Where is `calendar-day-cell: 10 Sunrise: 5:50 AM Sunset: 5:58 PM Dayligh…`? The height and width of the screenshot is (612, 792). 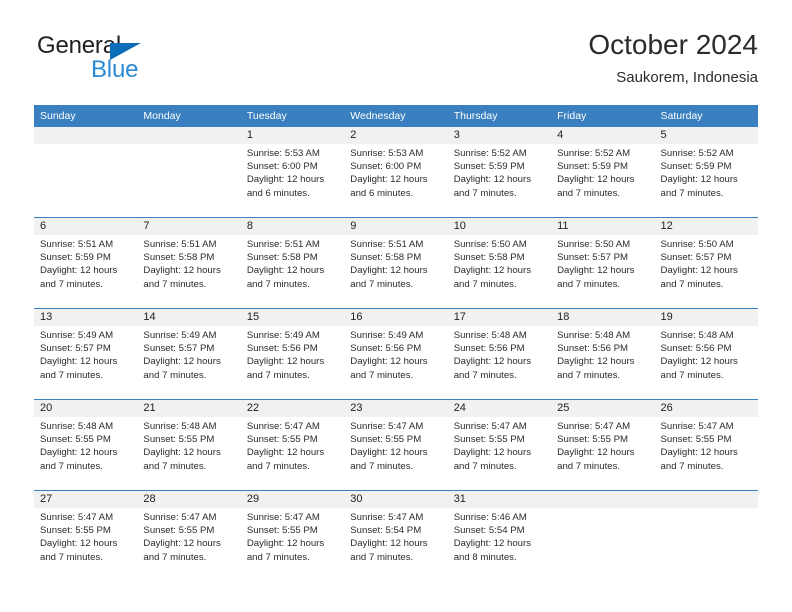 calendar-day-cell: 10 Sunrise: 5:50 AM Sunset: 5:58 PM Dayligh… is located at coordinates (499, 263).